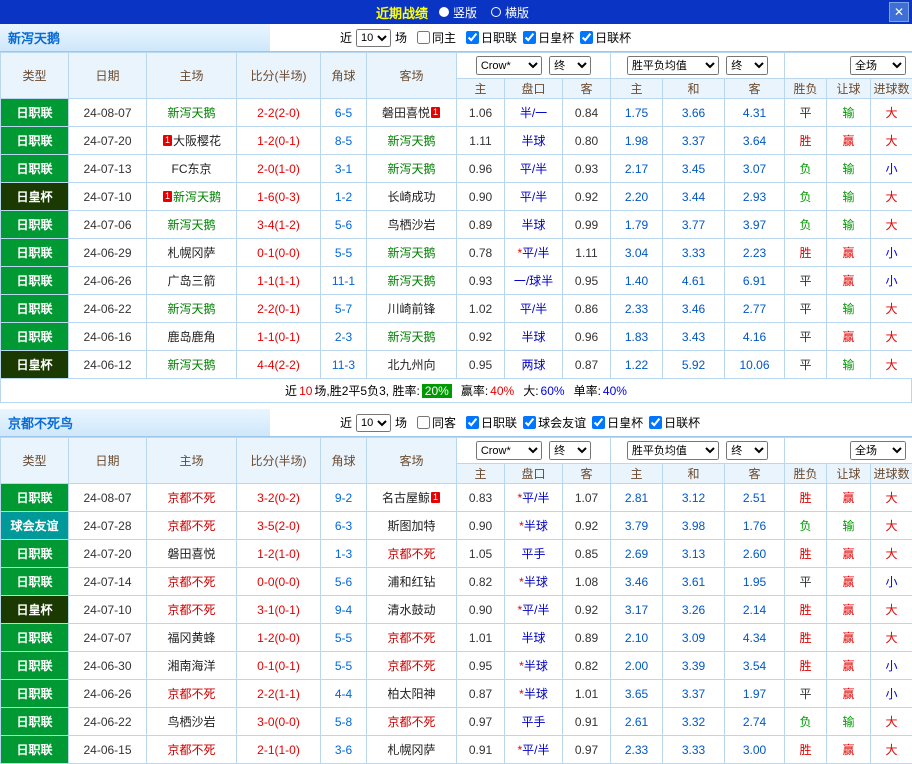  What do you see at coordinates (433, 422) in the screenshot?
I see `same-venue-filter: 同客` at bounding box center [433, 422].